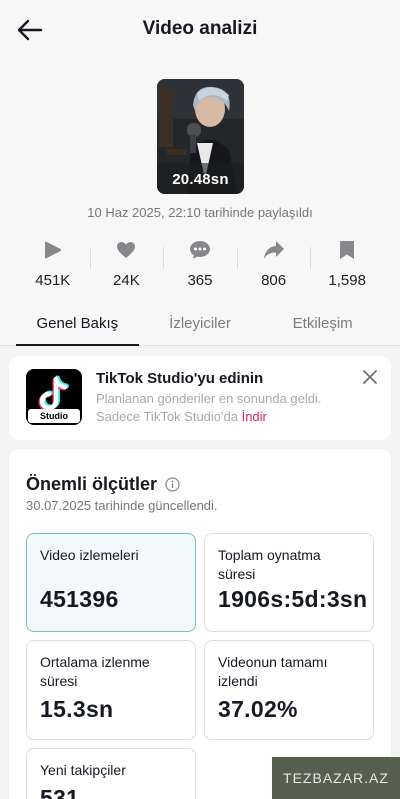 Image resolution: width=400 pixels, height=799 pixels. I want to click on likes-count: 24K, so click(126, 280).